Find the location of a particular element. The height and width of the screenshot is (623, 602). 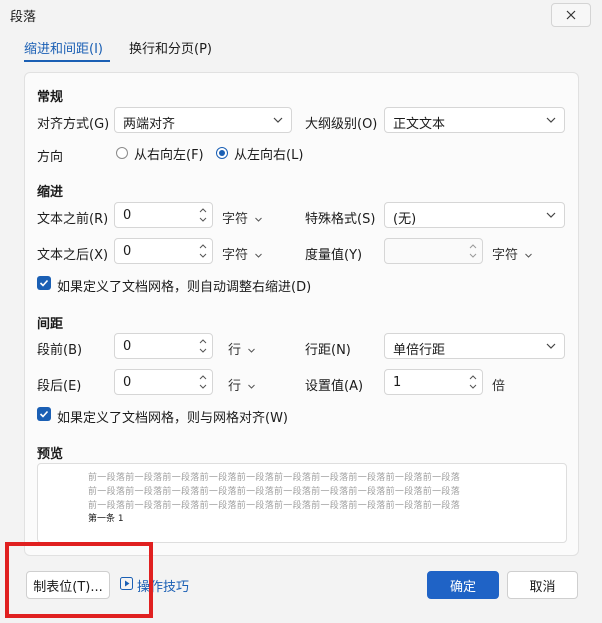

radio-ltr-label: 从左向右(L) is located at coordinates (269, 155).